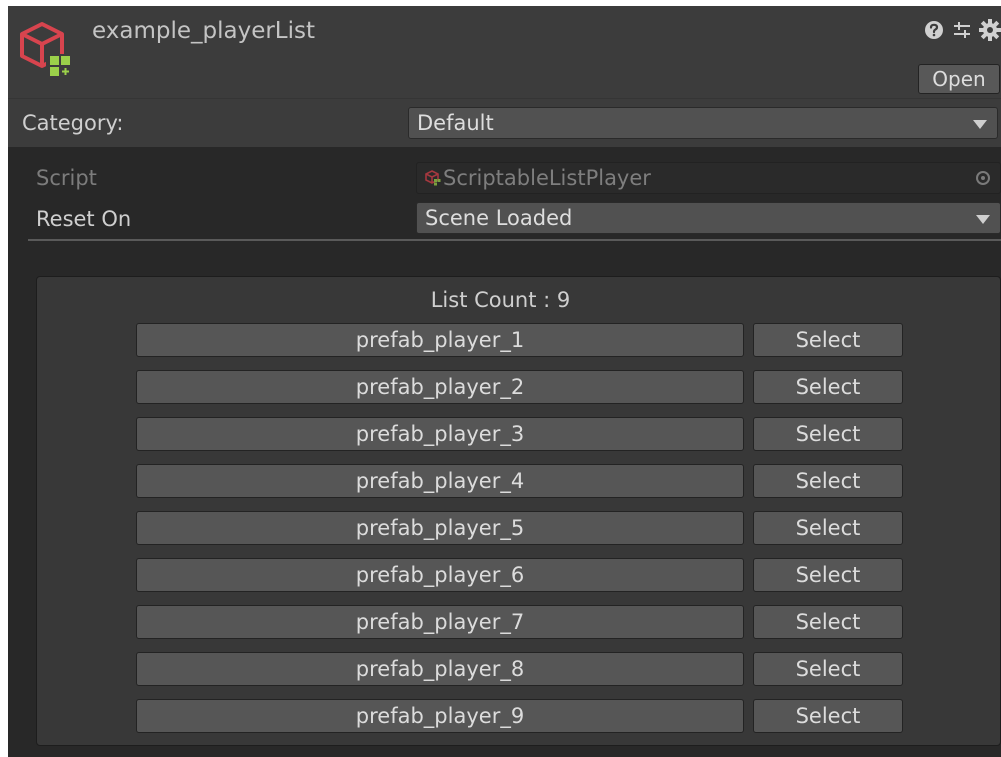 The height and width of the screenshot is (757, 1001). What do you see at coordinates (440, 575) in the screenshot?
I see `list-item-button: prefab_player_6` at bounding box center [440, 575].